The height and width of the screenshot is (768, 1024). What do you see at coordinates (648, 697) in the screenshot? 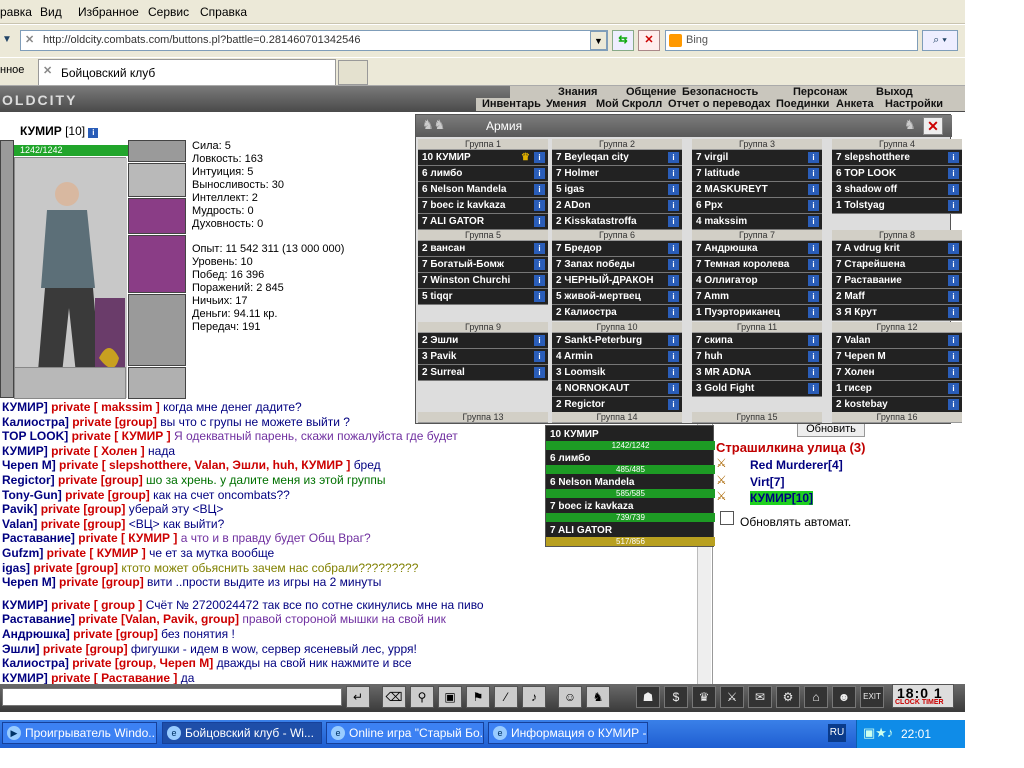
I see `bag-icon: ☗` at bounding box center [648, 697].